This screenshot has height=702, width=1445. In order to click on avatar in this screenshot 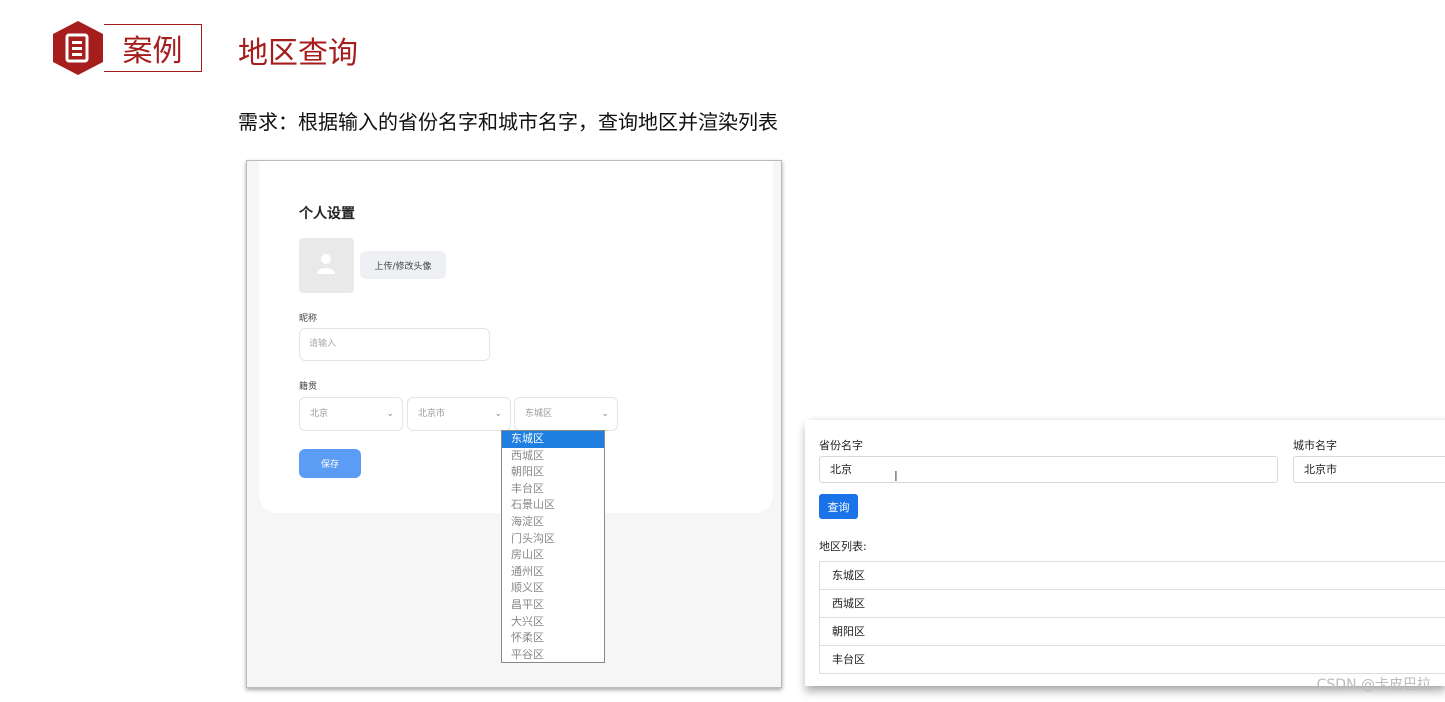, I will do `click(326, 265)`.